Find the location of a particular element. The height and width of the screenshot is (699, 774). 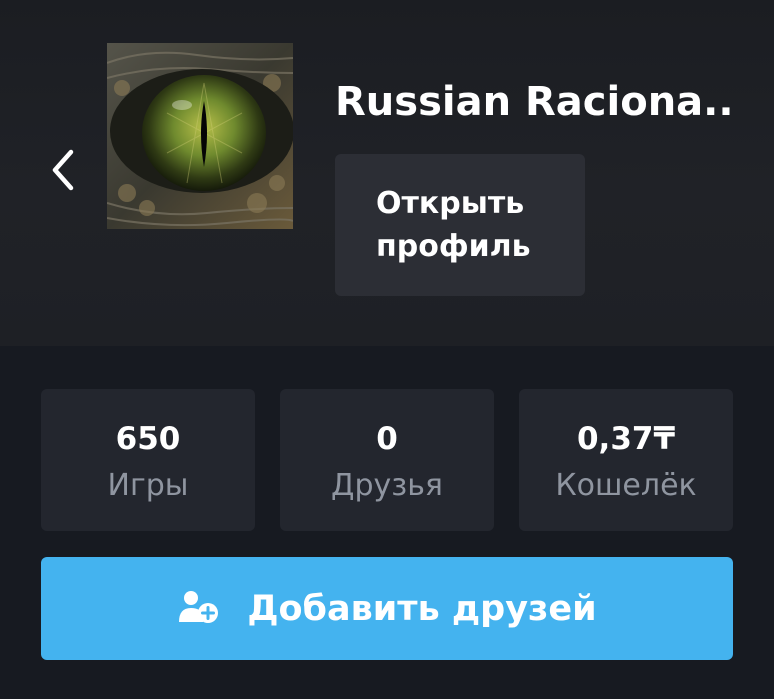

add-user-icon is located at coordinates (199, 609).